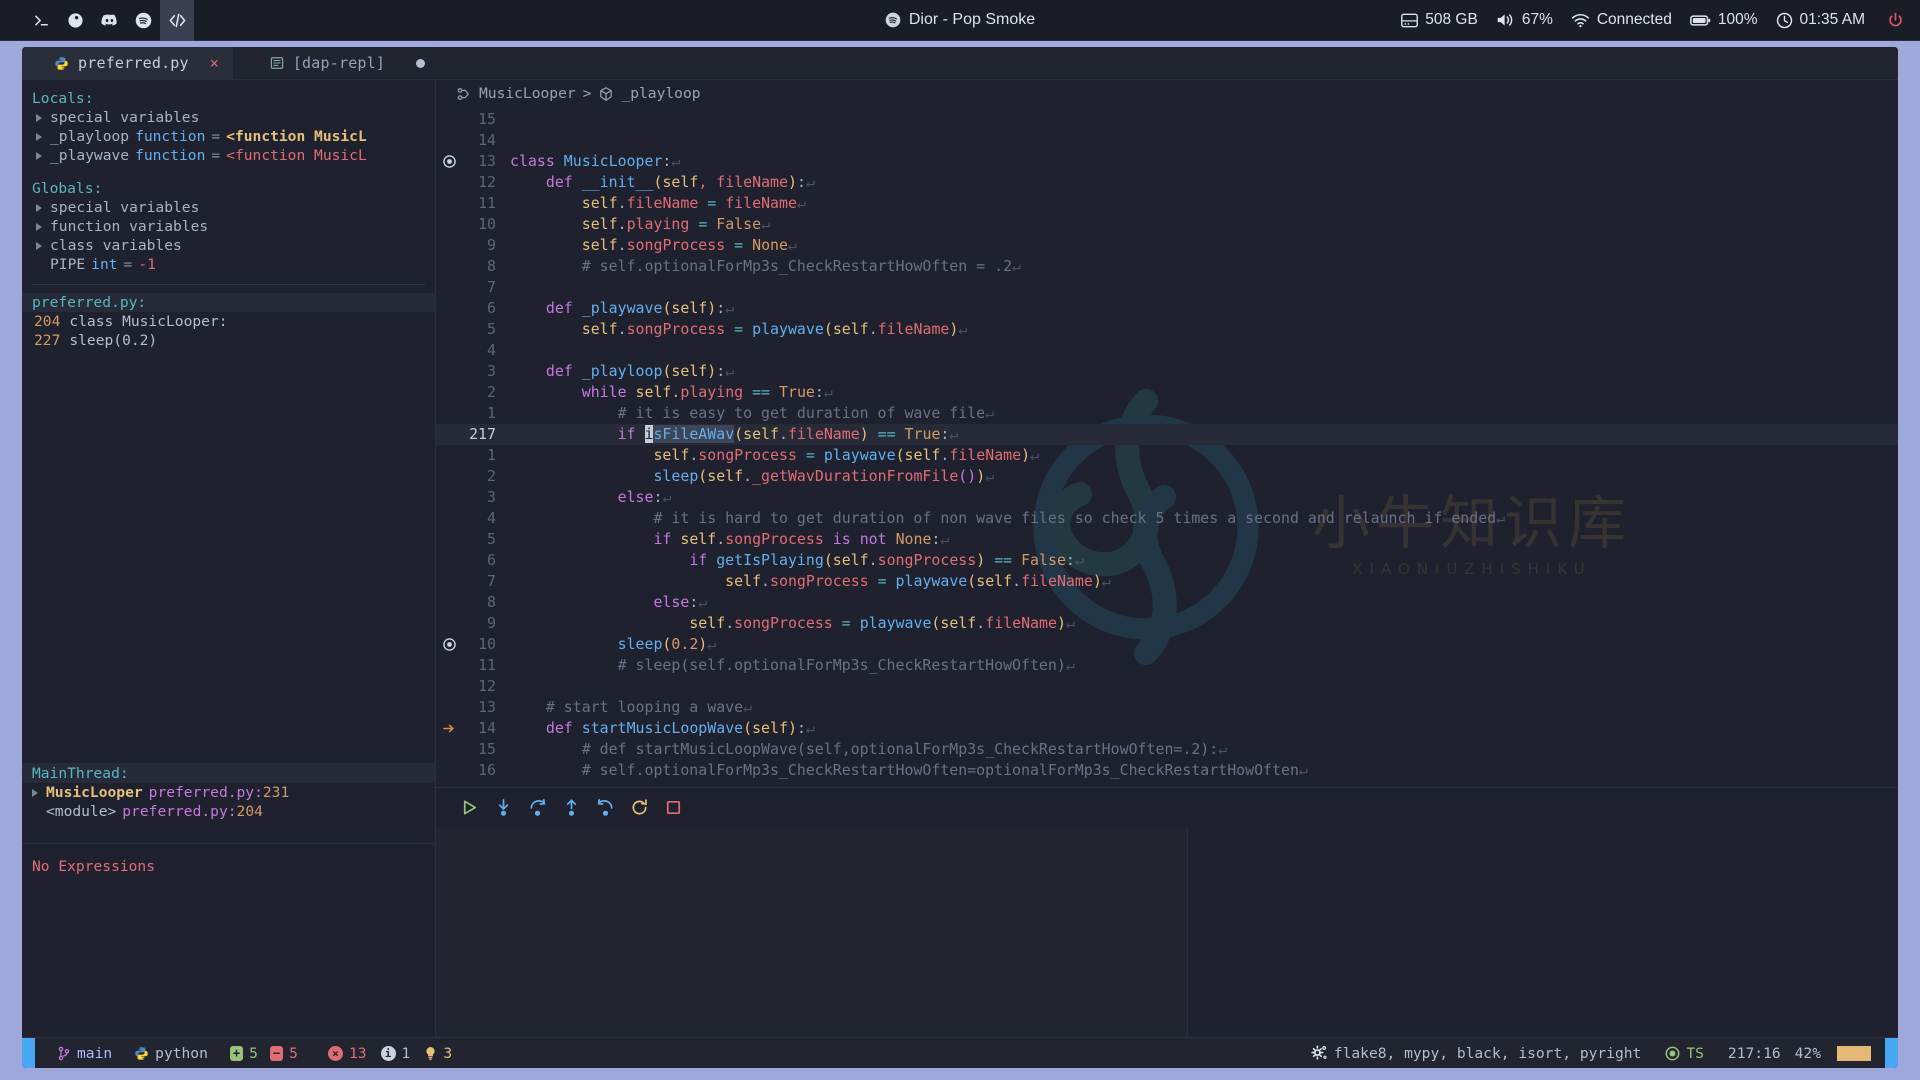 The height and width of the screenshot is (1080, 1920). Describe the element at coordinates (84, 1053) in the screenshot. I see `git-branch: main` at that location.